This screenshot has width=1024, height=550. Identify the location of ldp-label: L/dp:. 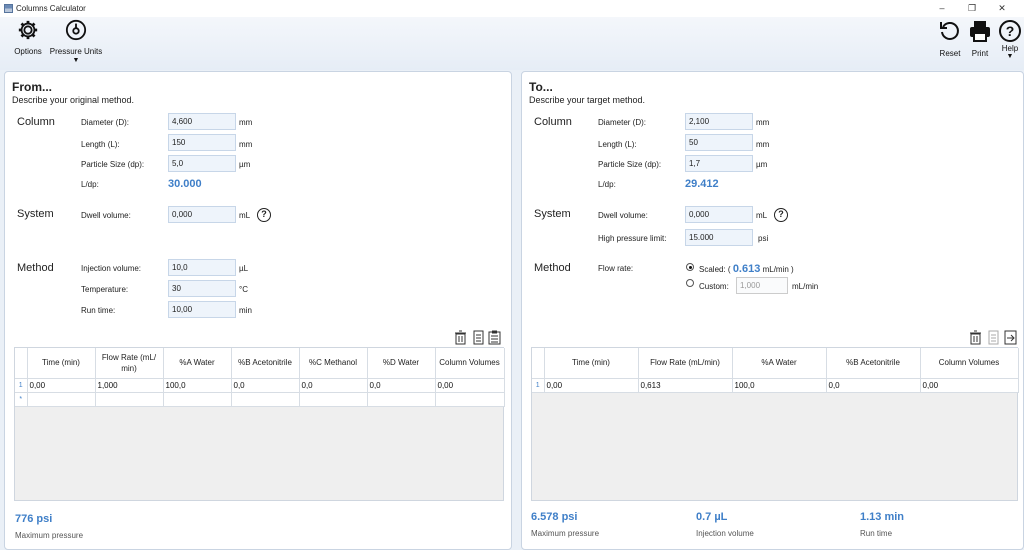
(90, 184).